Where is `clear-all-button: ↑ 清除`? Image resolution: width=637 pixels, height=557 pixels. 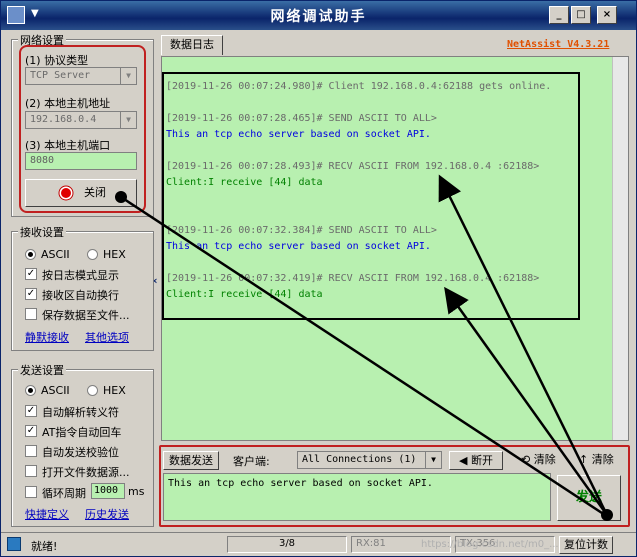 clear-all-button: ↑ 清除 is located at coordinates (596, 460).